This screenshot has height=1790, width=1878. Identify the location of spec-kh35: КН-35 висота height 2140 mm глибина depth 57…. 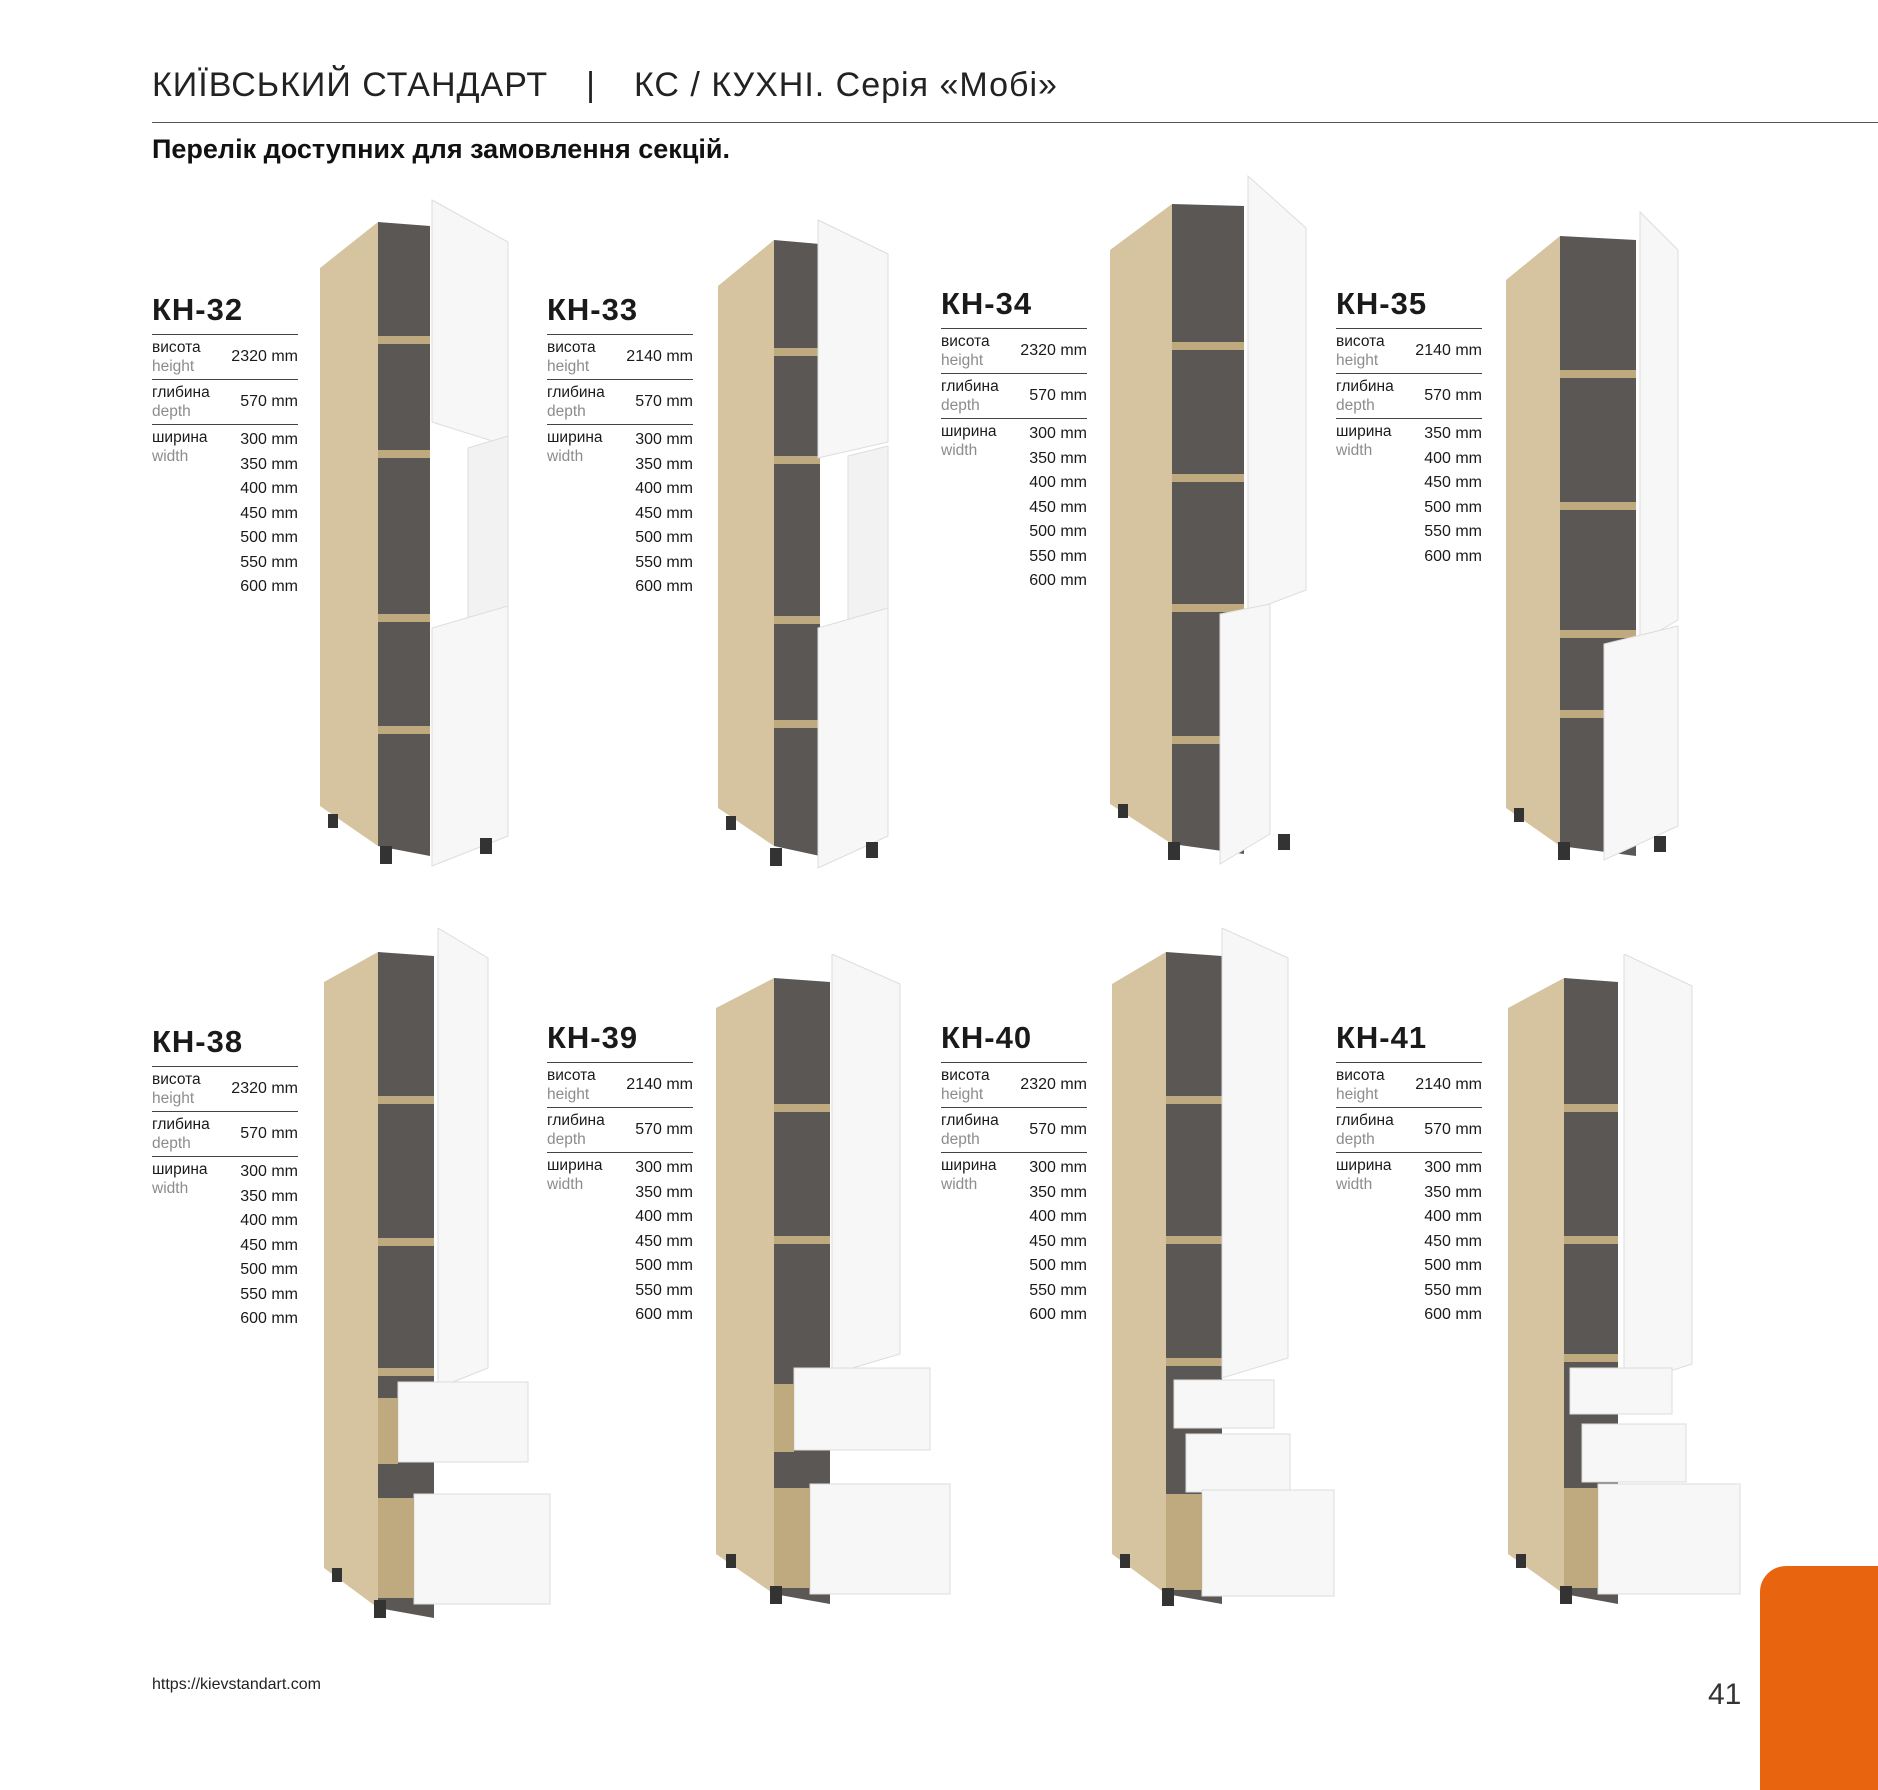
(1409, 427).